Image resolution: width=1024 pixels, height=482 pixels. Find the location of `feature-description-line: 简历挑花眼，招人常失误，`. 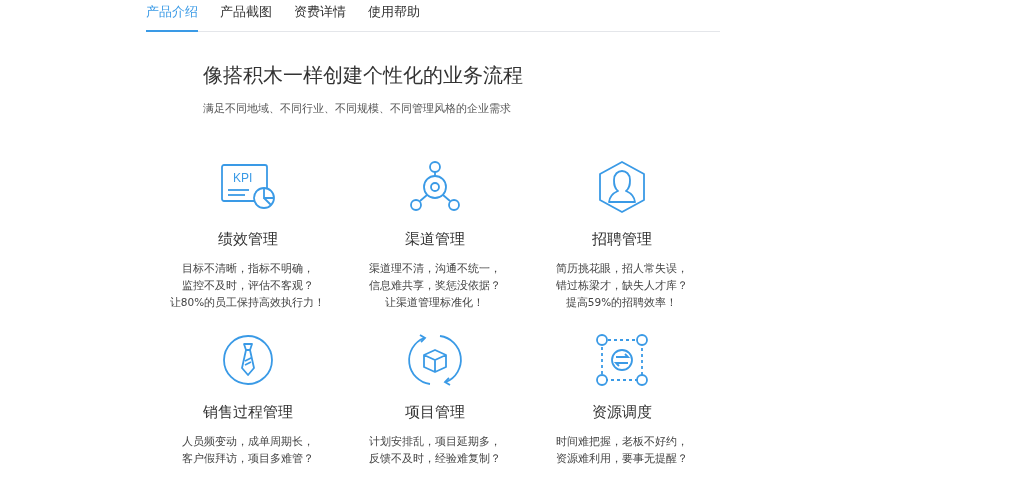

feature-description-line: 简历挑花眼，招人常失误， is located at coordinates (621, 268).